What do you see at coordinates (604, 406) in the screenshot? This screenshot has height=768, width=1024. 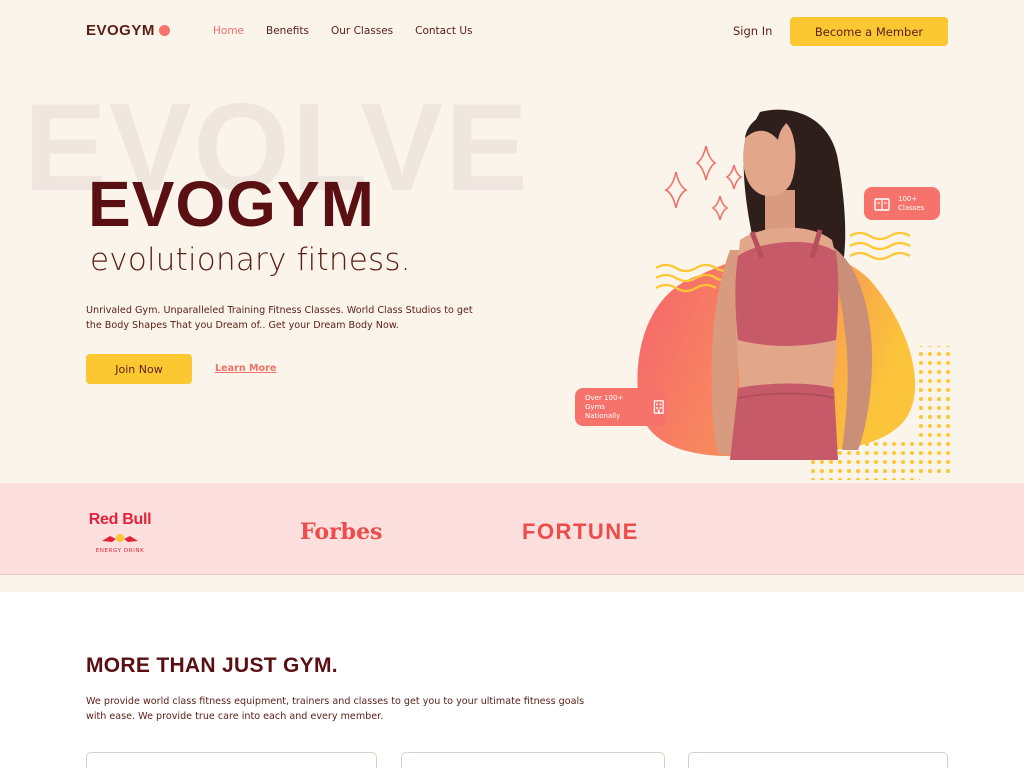 I see `gyms-badge-text: Over 100+ Gyms Nationally` at bounding box center [604, 406].